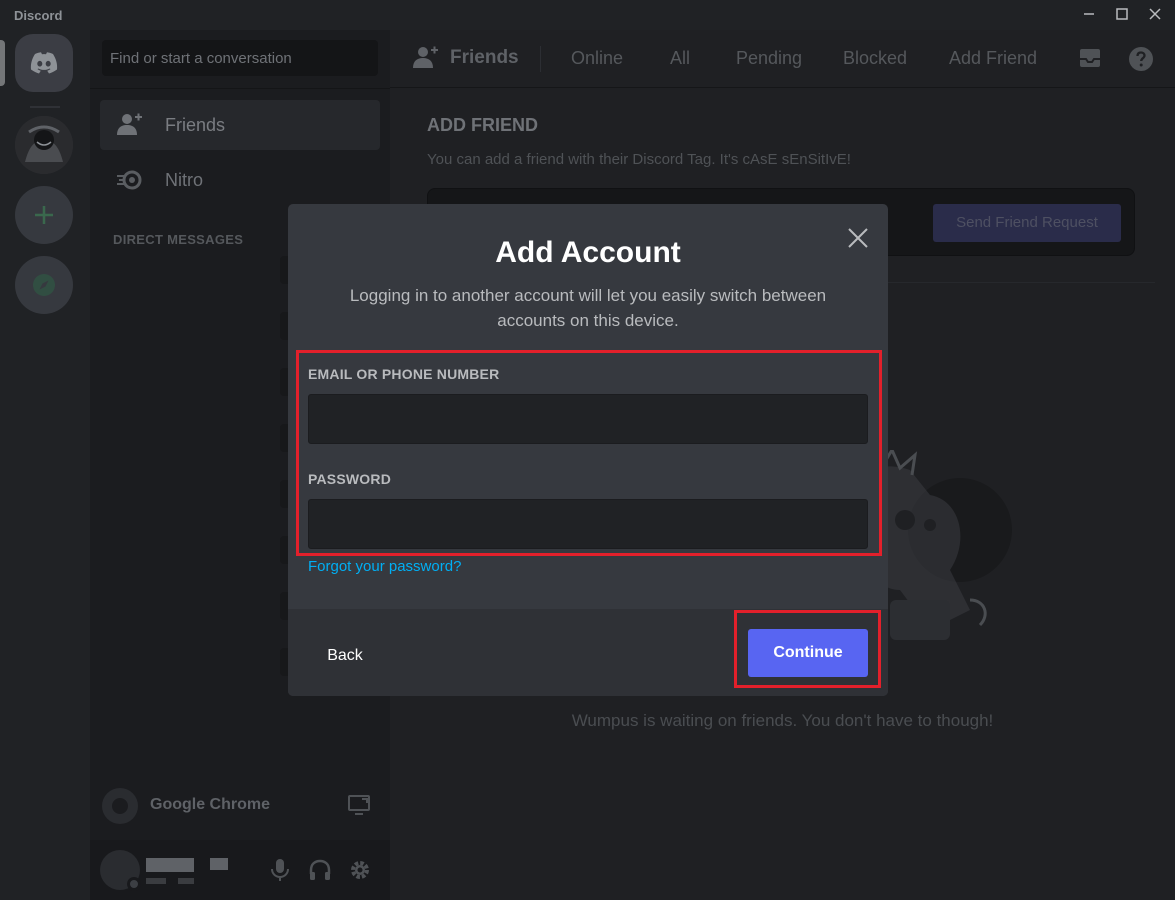  What do you see at coordinates (993, 58) in the screenshot?
I see `tab-add-friend: Add Friend` at bounding box center [993, 58].